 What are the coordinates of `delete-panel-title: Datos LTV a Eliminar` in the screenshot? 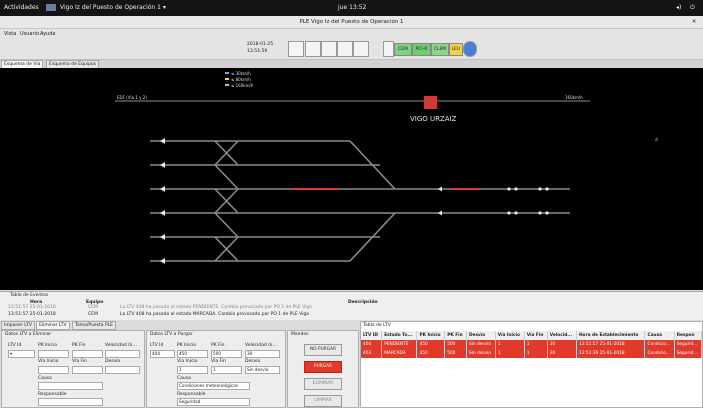 It's located at (28, 334).